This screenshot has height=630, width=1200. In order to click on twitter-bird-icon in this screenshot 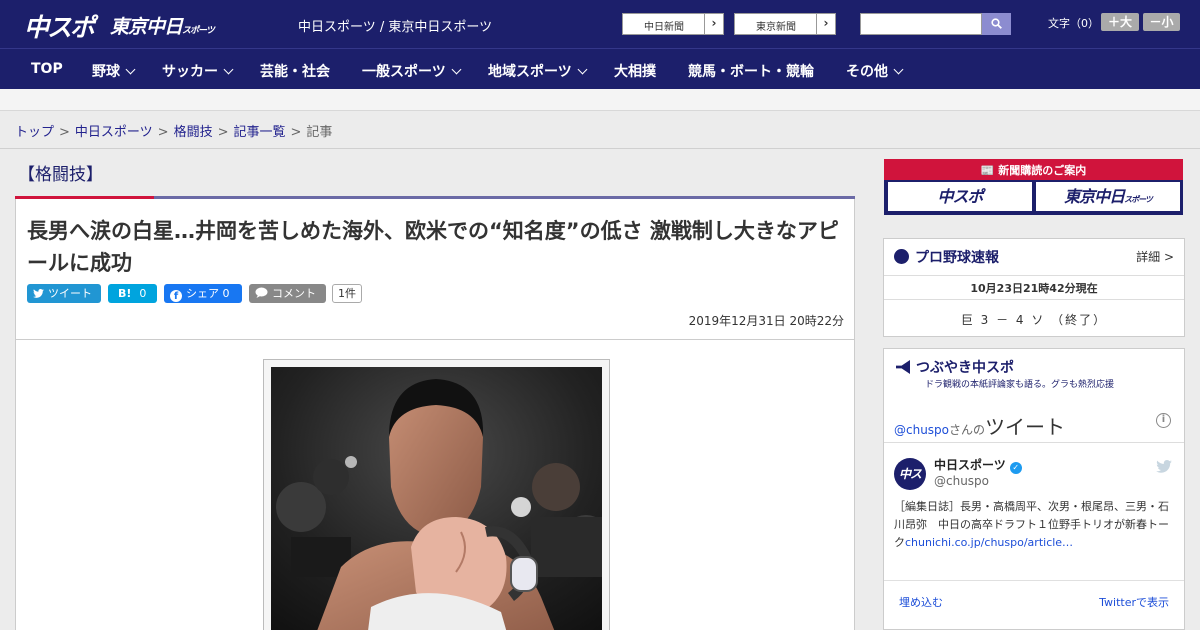, I will do `click(1164, 467)`.